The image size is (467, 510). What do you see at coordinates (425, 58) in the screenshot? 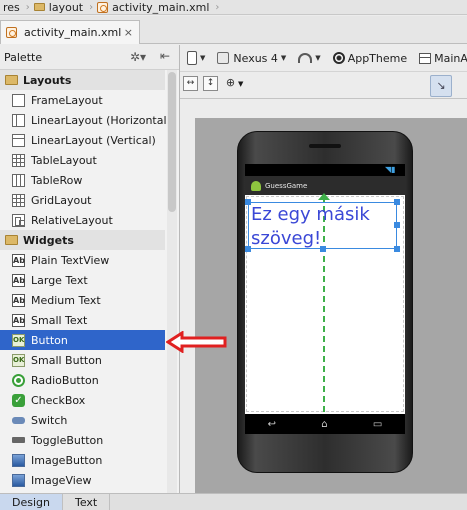
I see `activity-icon` at bounding box center [425, 58].